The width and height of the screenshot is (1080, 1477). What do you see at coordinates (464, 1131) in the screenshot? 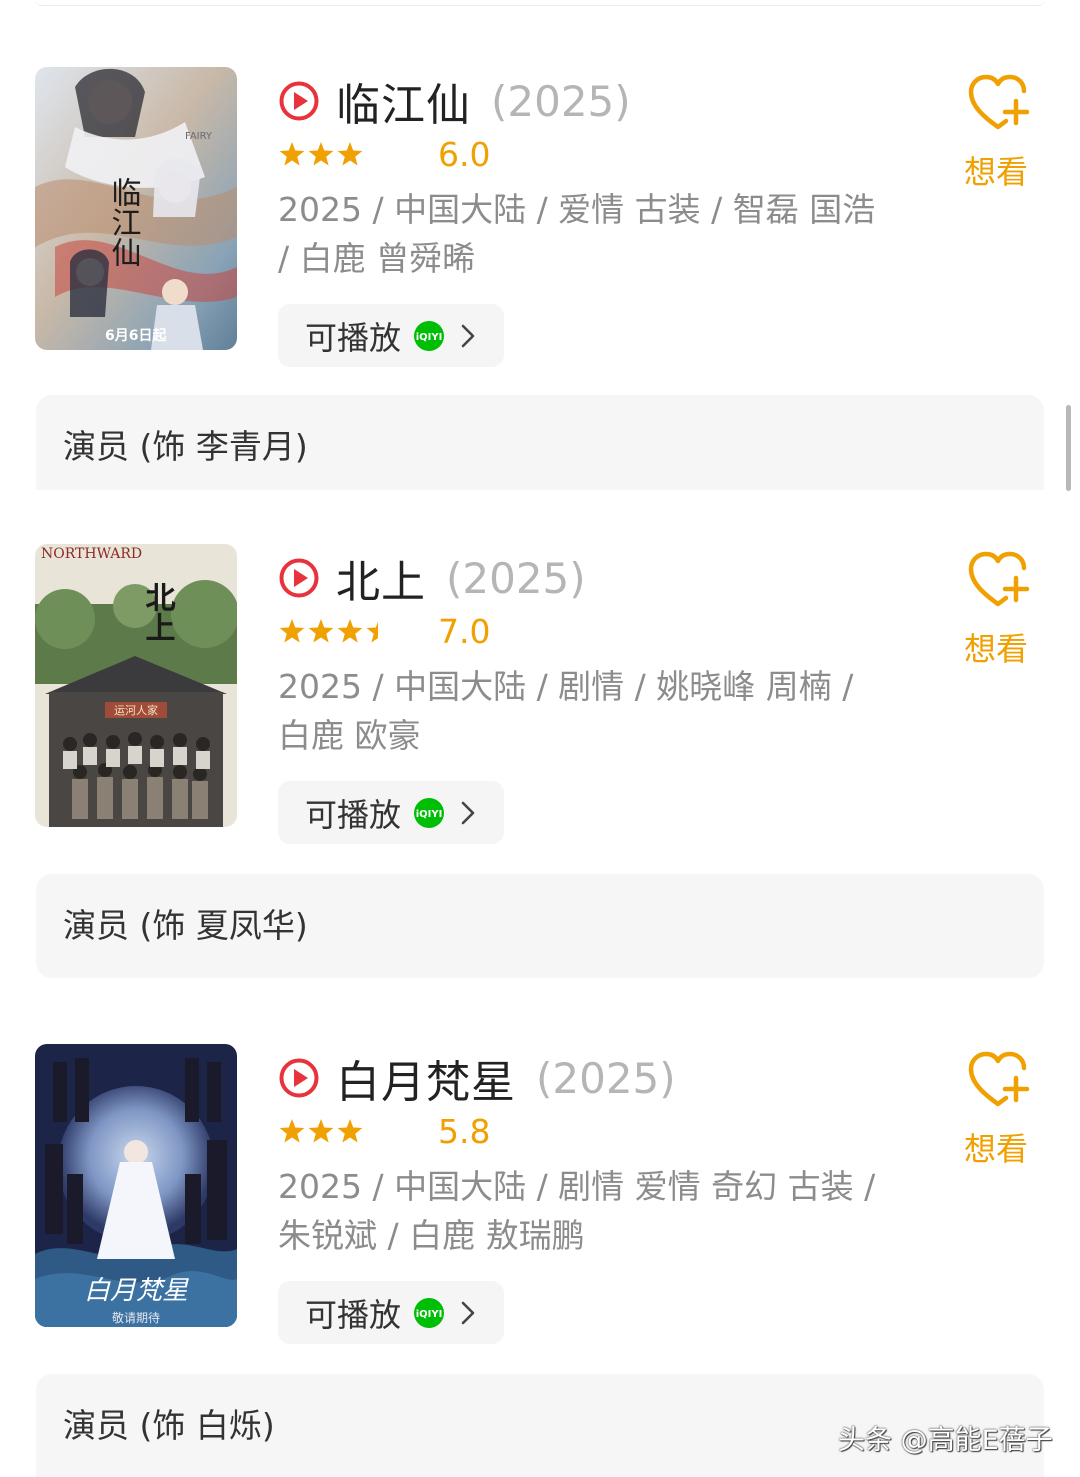
I see `rating-score: 5.8` at bounding box center [464, 1131].